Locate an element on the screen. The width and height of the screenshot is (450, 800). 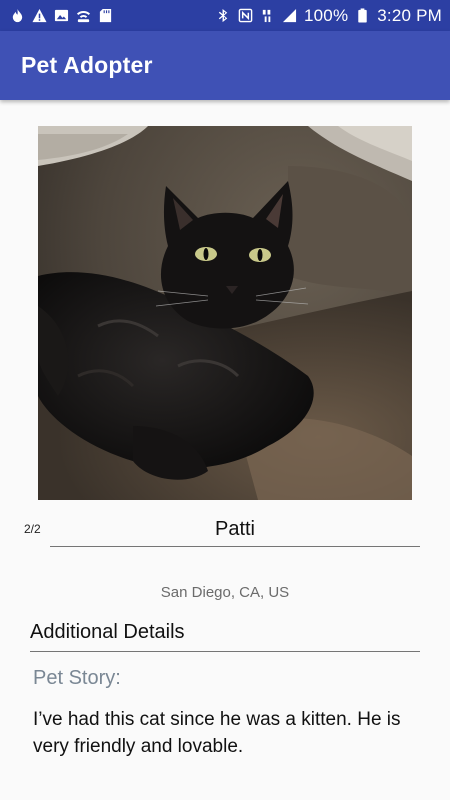
app-title: Pet Adopter is located at coordinates (87, 65).